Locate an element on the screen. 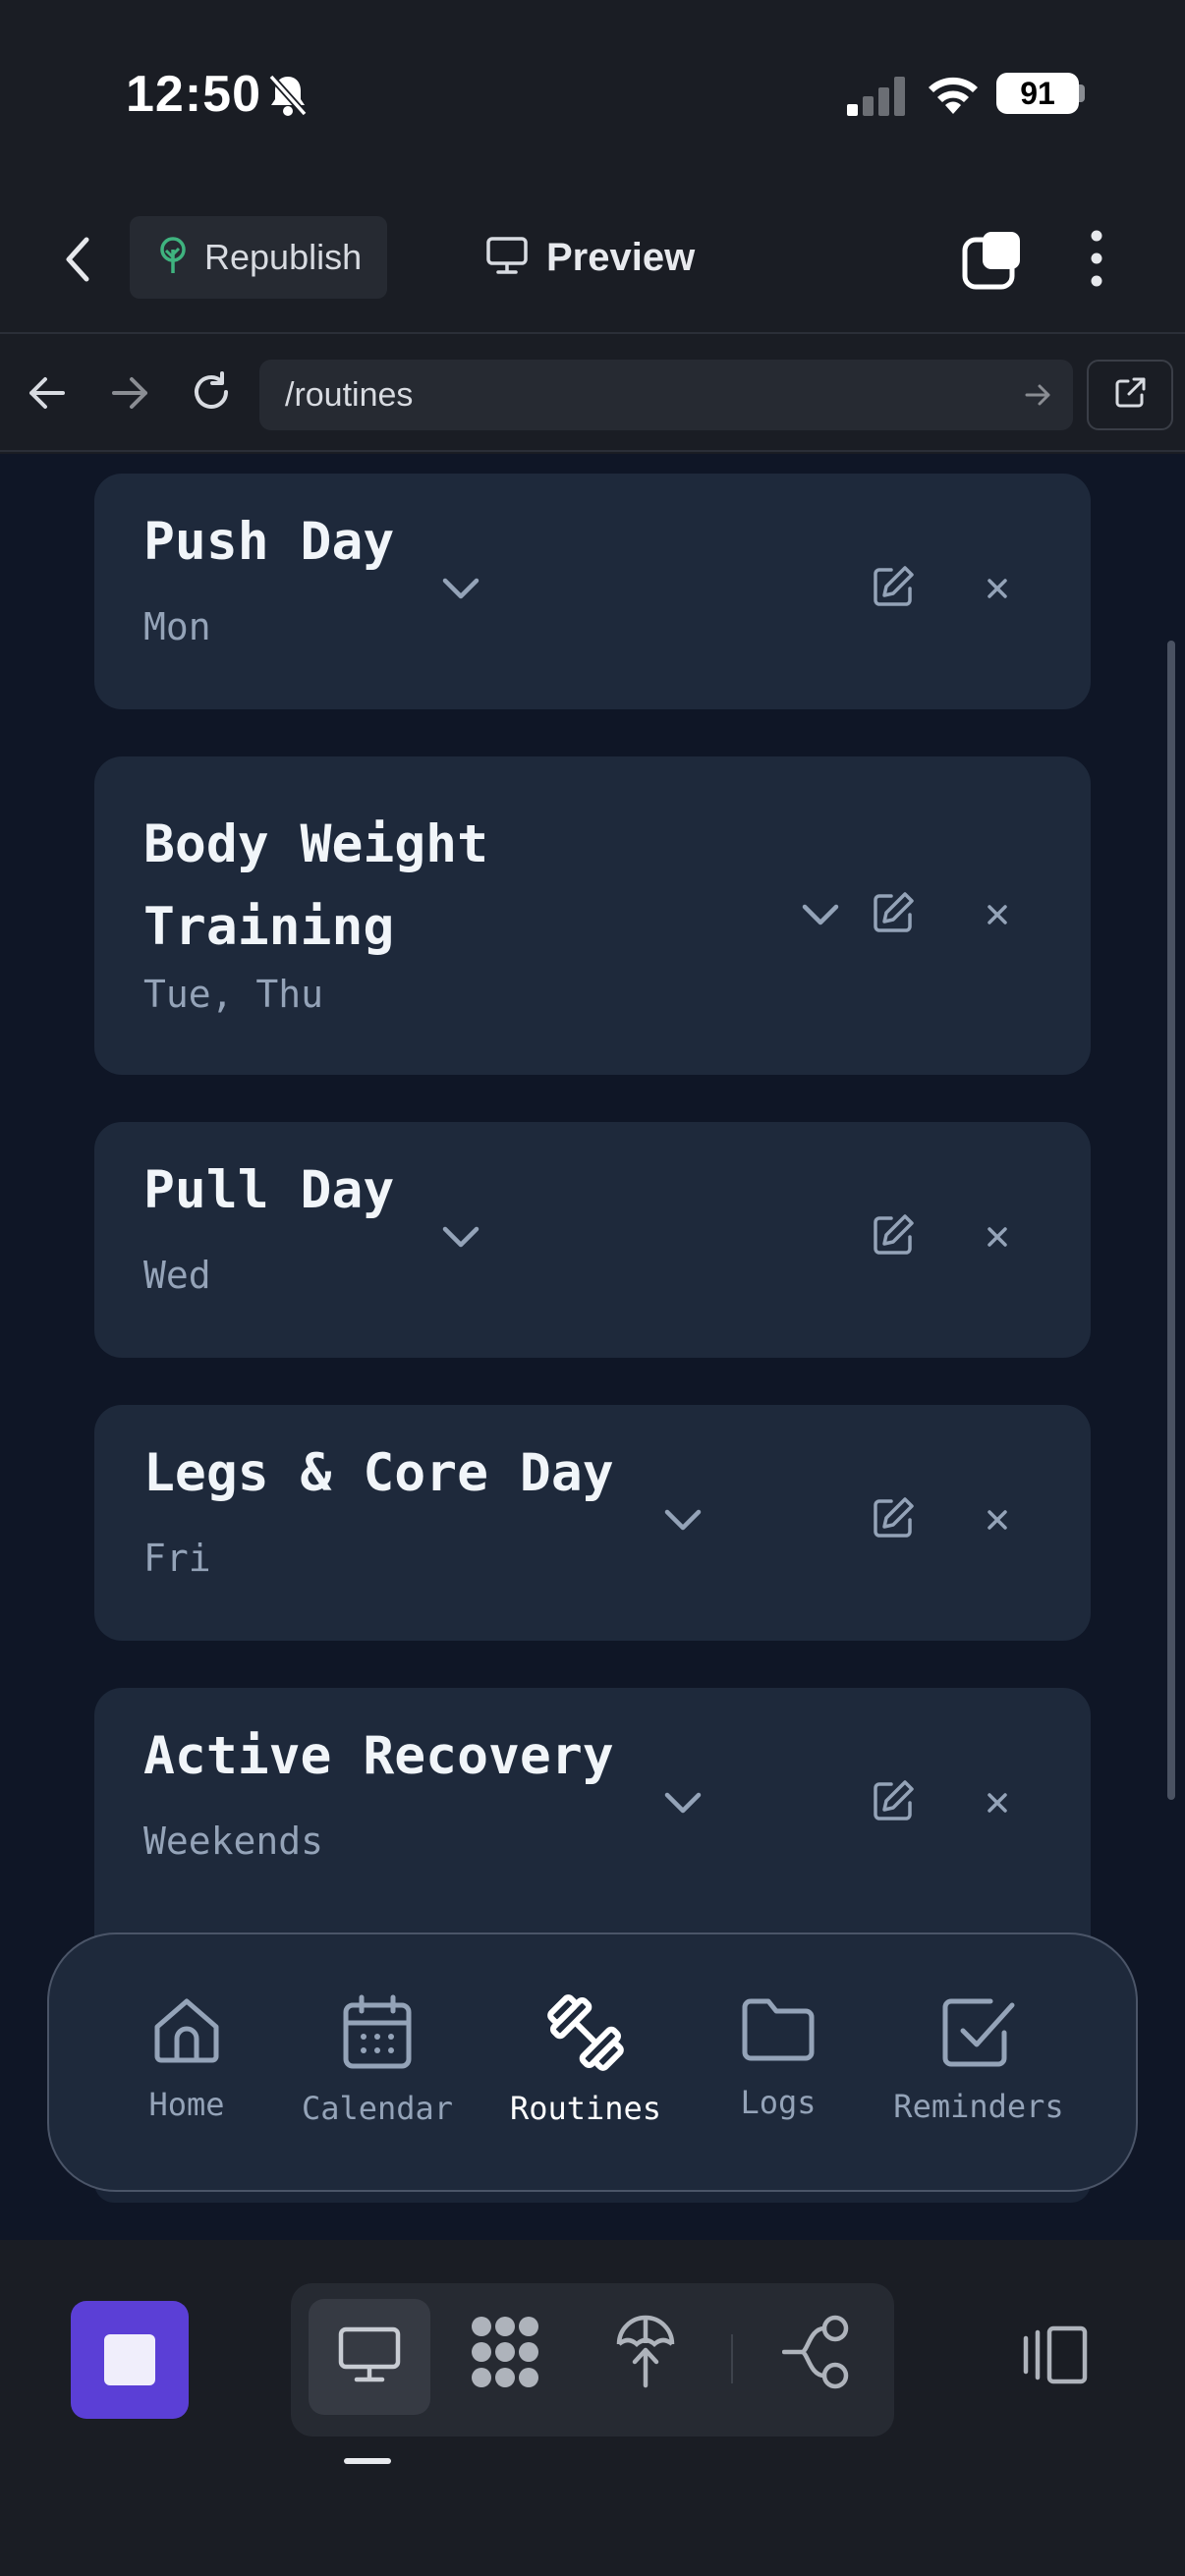  dumbbell-icon is located at coordinates (586, 2035).